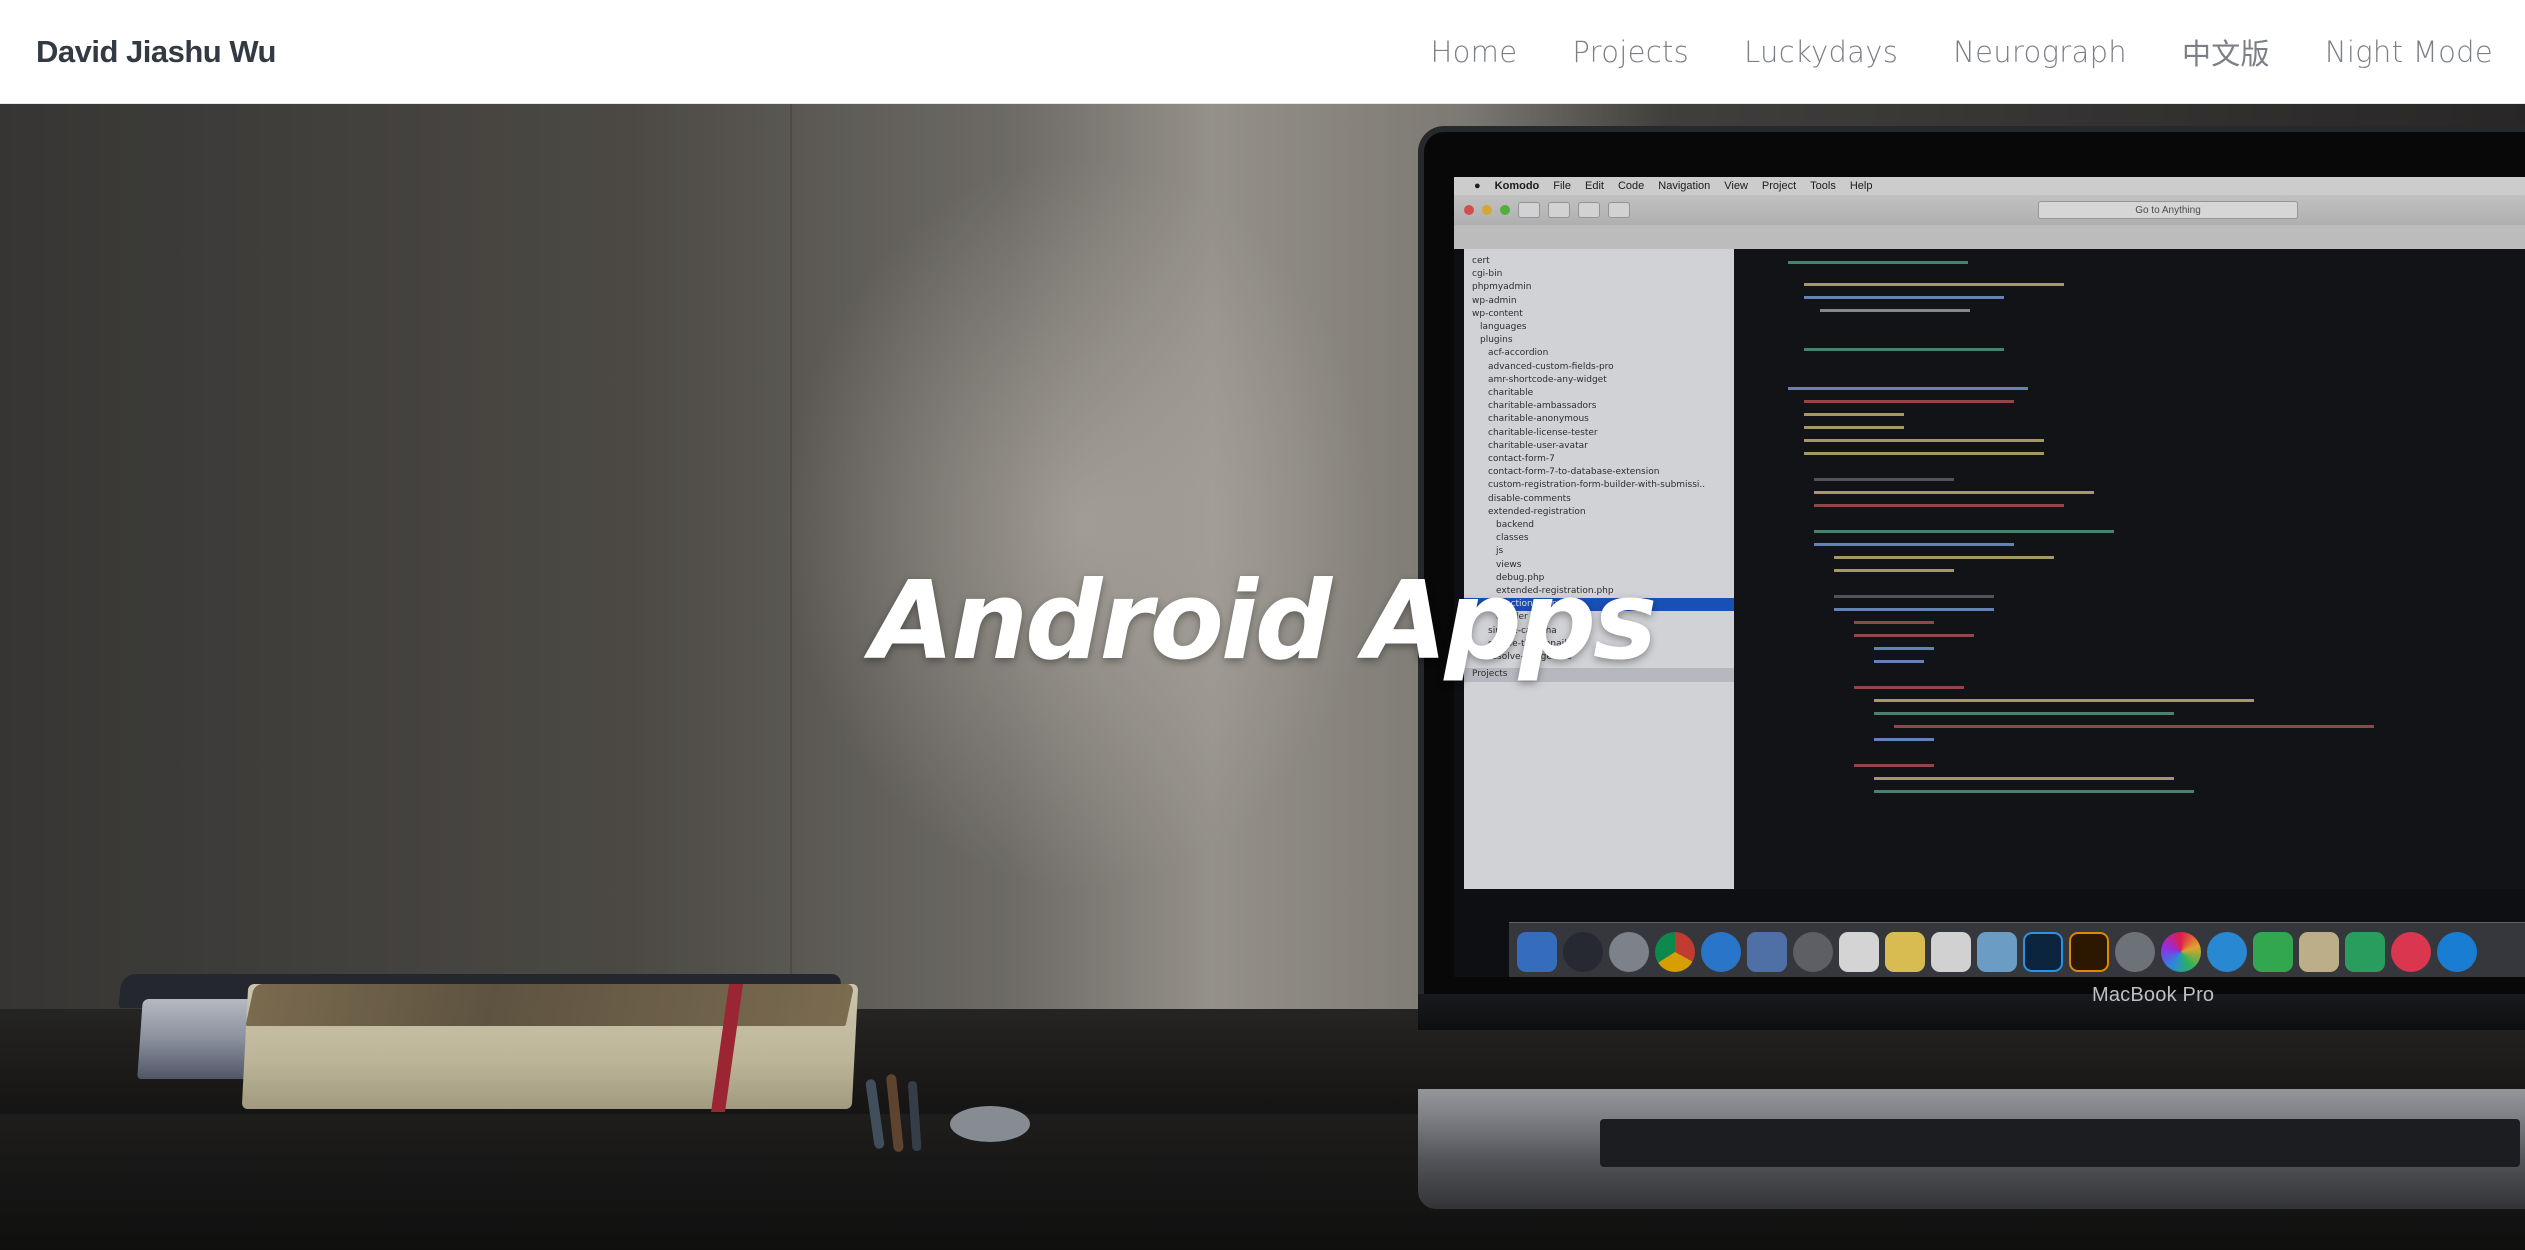 Image resolution: width=2525 pixels, height=1250 pixels. I want to click on hero-title: Android Apps, so click(1264, 621).